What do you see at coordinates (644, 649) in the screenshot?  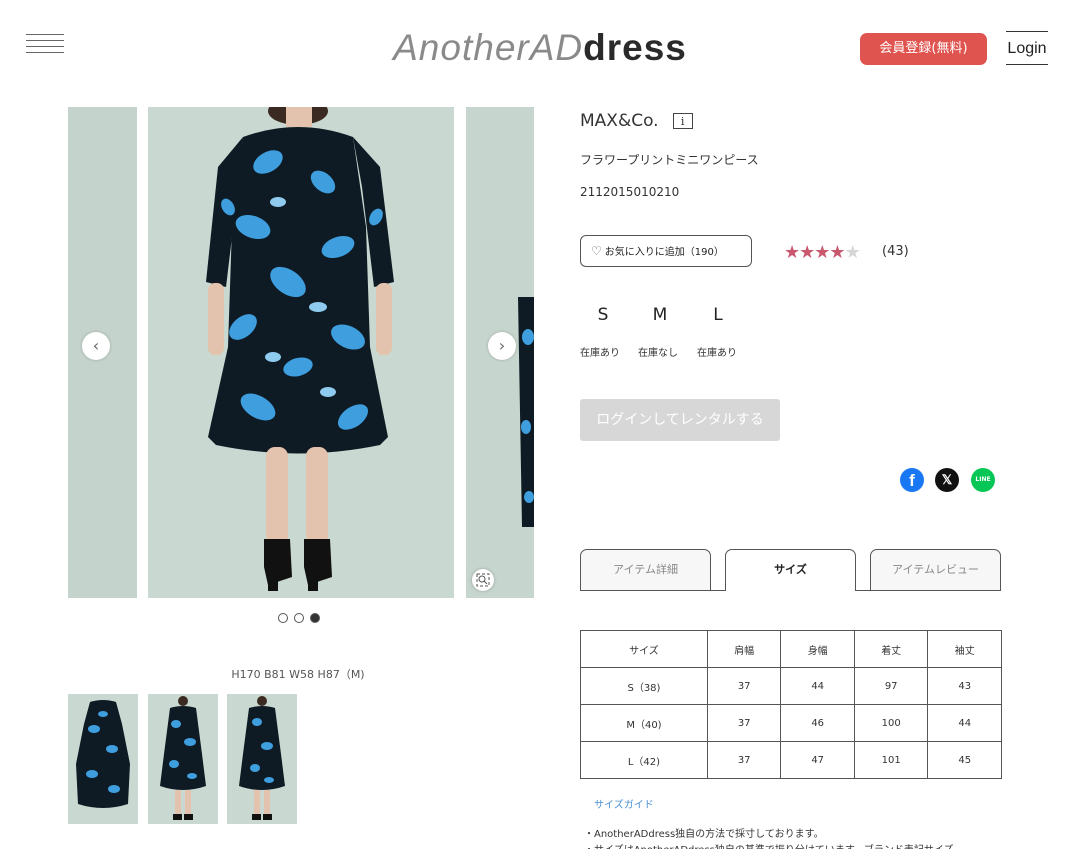 I see `table-header: サイズ` at bounding box center [644, 649].